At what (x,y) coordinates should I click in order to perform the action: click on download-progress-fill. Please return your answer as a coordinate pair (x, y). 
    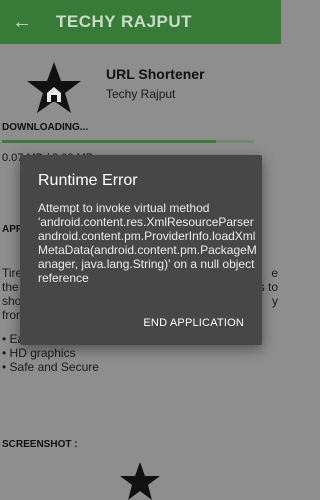
    Looking at the image, I should click on (109, 141).